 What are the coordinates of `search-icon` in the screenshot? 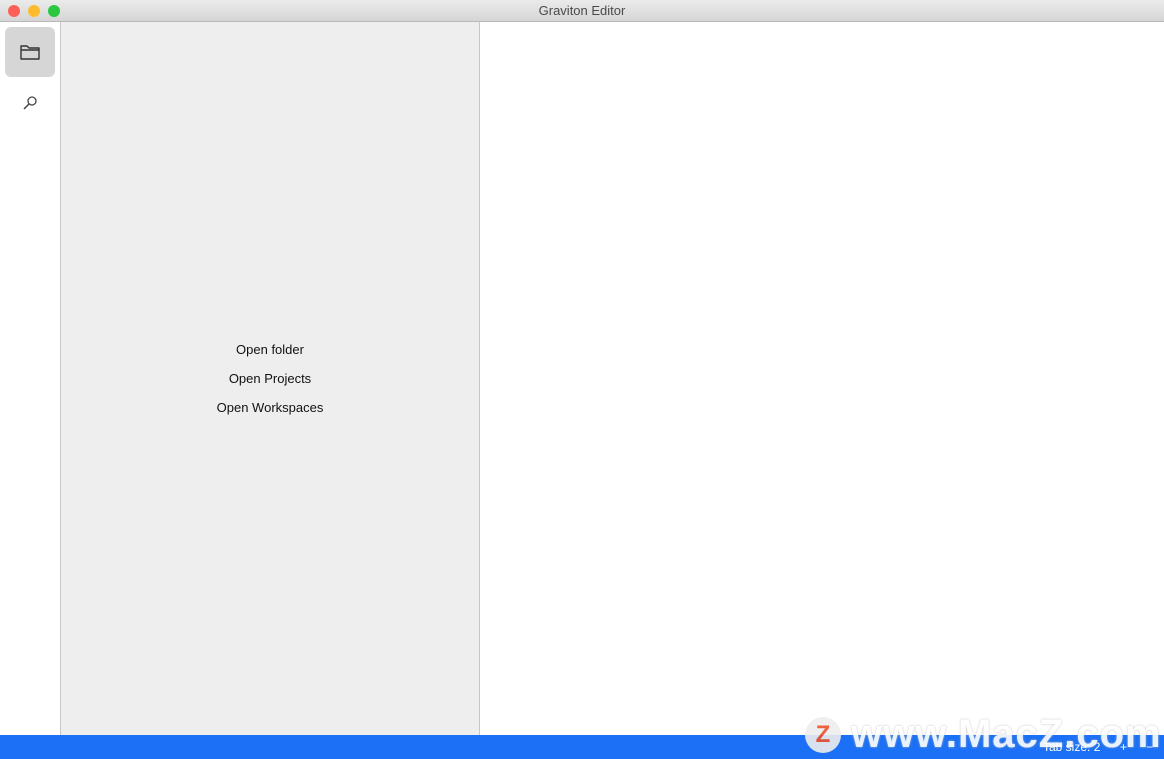 It's located at (30, 103).